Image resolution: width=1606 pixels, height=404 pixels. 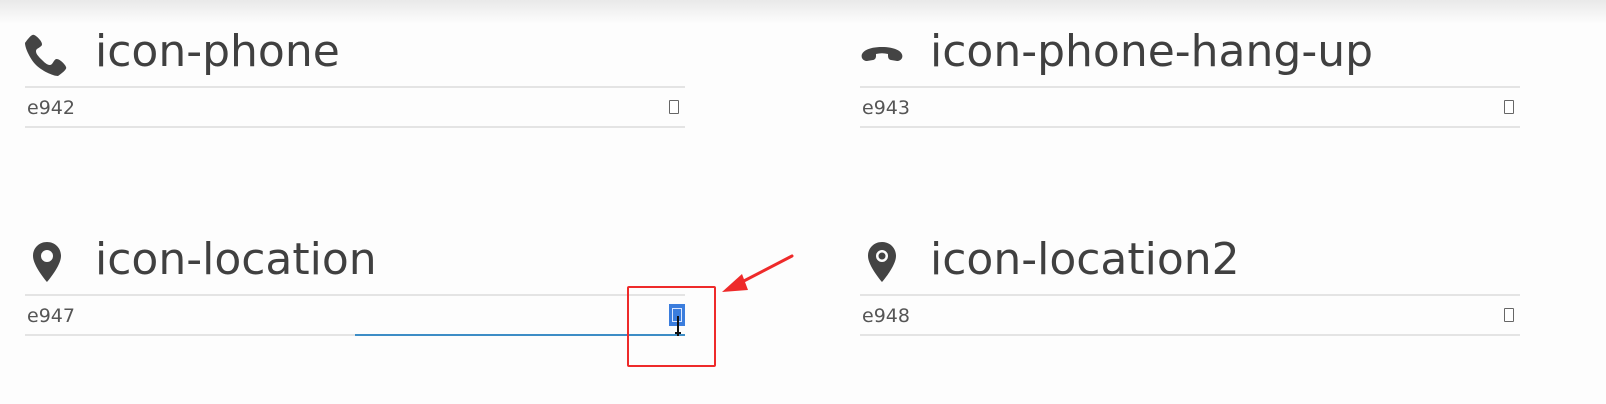 I want to click on glyph-card-location2: icon-location2 e948, so click(x=1190, y=290).